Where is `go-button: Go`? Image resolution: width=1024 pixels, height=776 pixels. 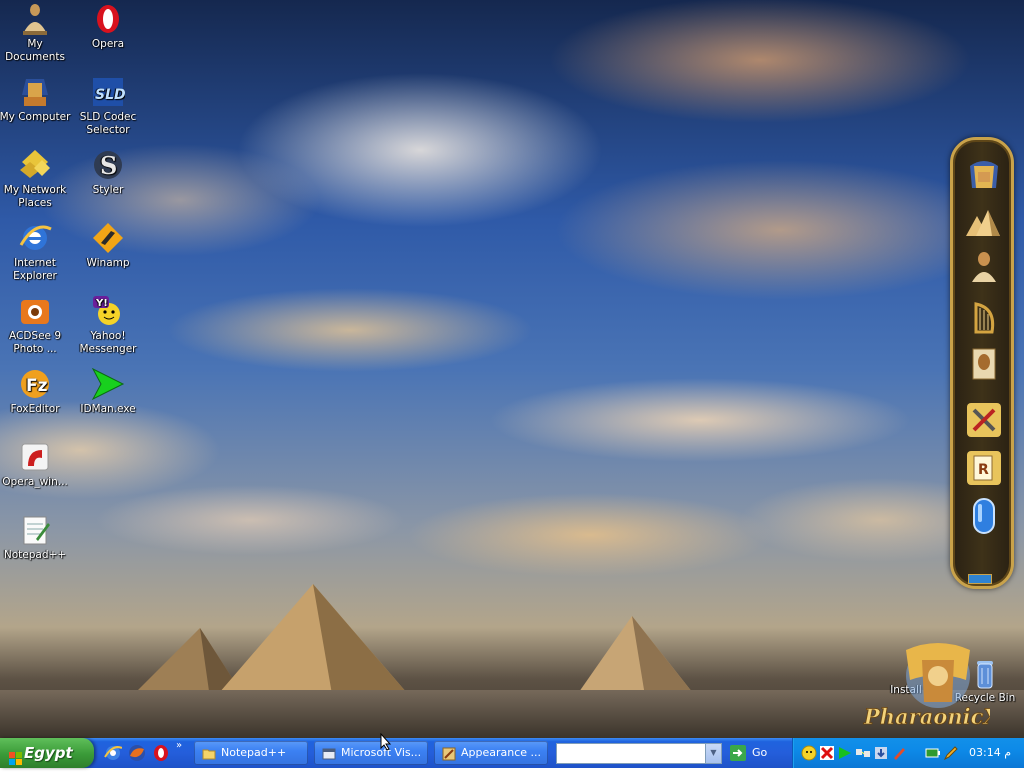
go-button: Go is located at coordinates (758, 753).